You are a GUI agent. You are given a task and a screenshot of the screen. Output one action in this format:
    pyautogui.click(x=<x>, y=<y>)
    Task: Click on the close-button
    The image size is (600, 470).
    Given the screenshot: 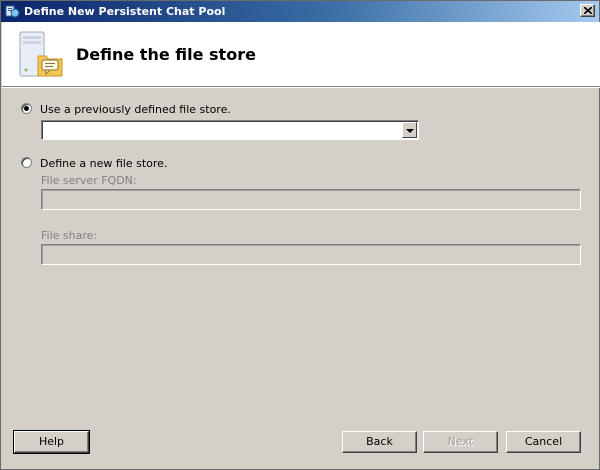 What is the action you would take?
    pyautogui.click(x=587, y=10)
    